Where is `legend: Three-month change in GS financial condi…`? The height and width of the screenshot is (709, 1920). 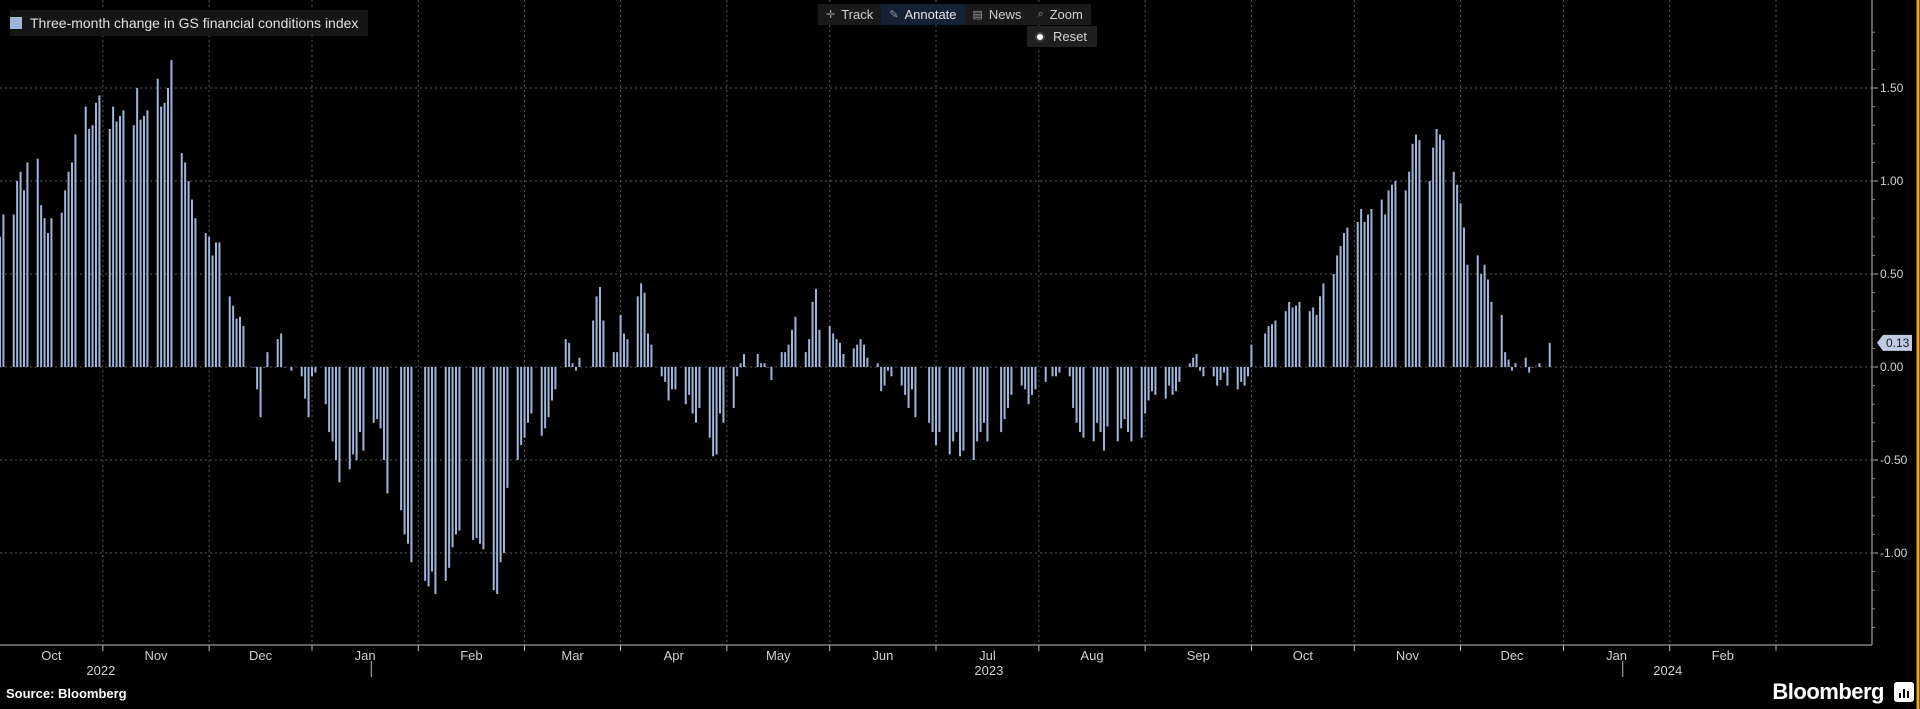
legend: Three-month change in GS financial condi… is located at coordinates (189, 23).